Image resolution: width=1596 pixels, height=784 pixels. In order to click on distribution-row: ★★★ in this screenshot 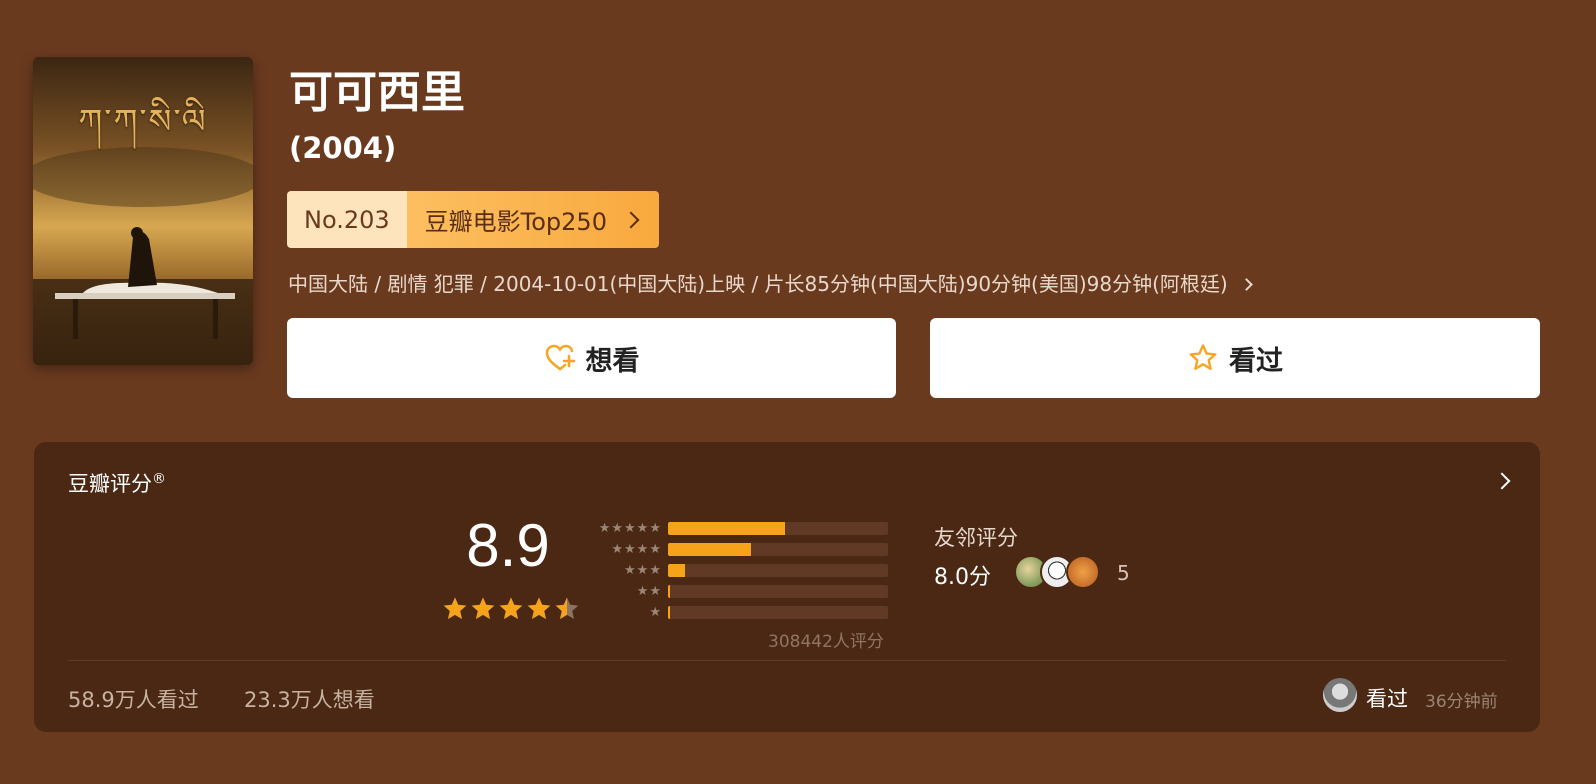, I will do `click(738, 570)`.